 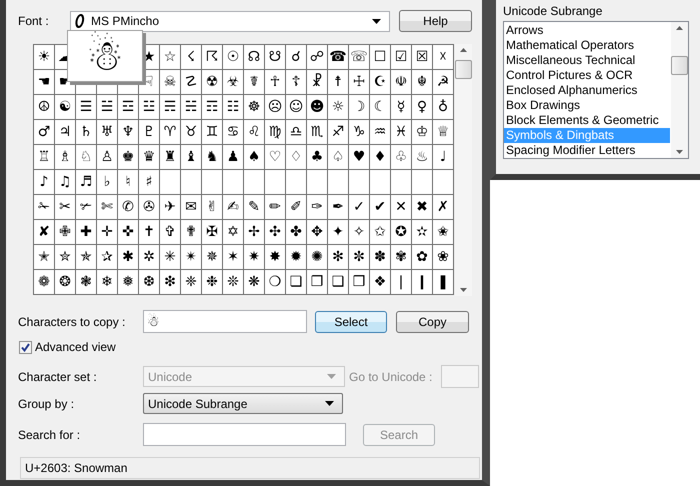 I want to click on character-cell: ✻, so click(x=338, y=257).